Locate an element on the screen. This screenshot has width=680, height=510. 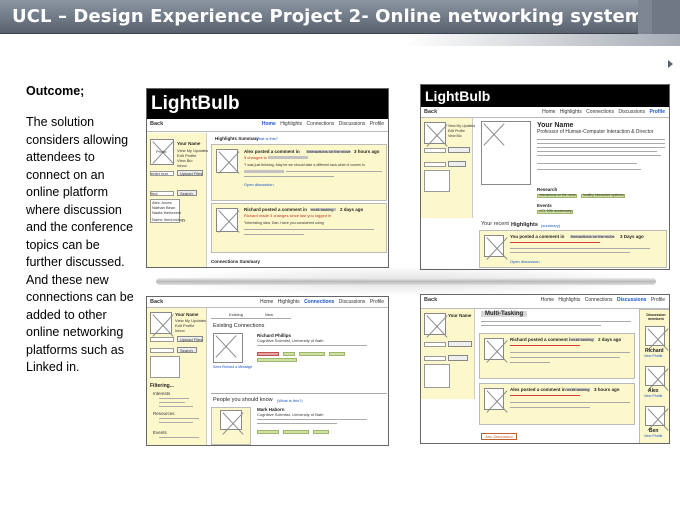
recent-post-changes is located at coordinates (555, 242).